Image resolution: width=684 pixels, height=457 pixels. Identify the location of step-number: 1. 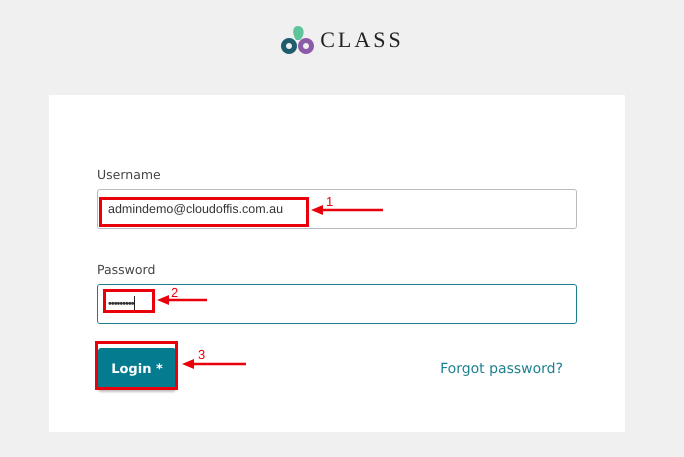
(330, 201).